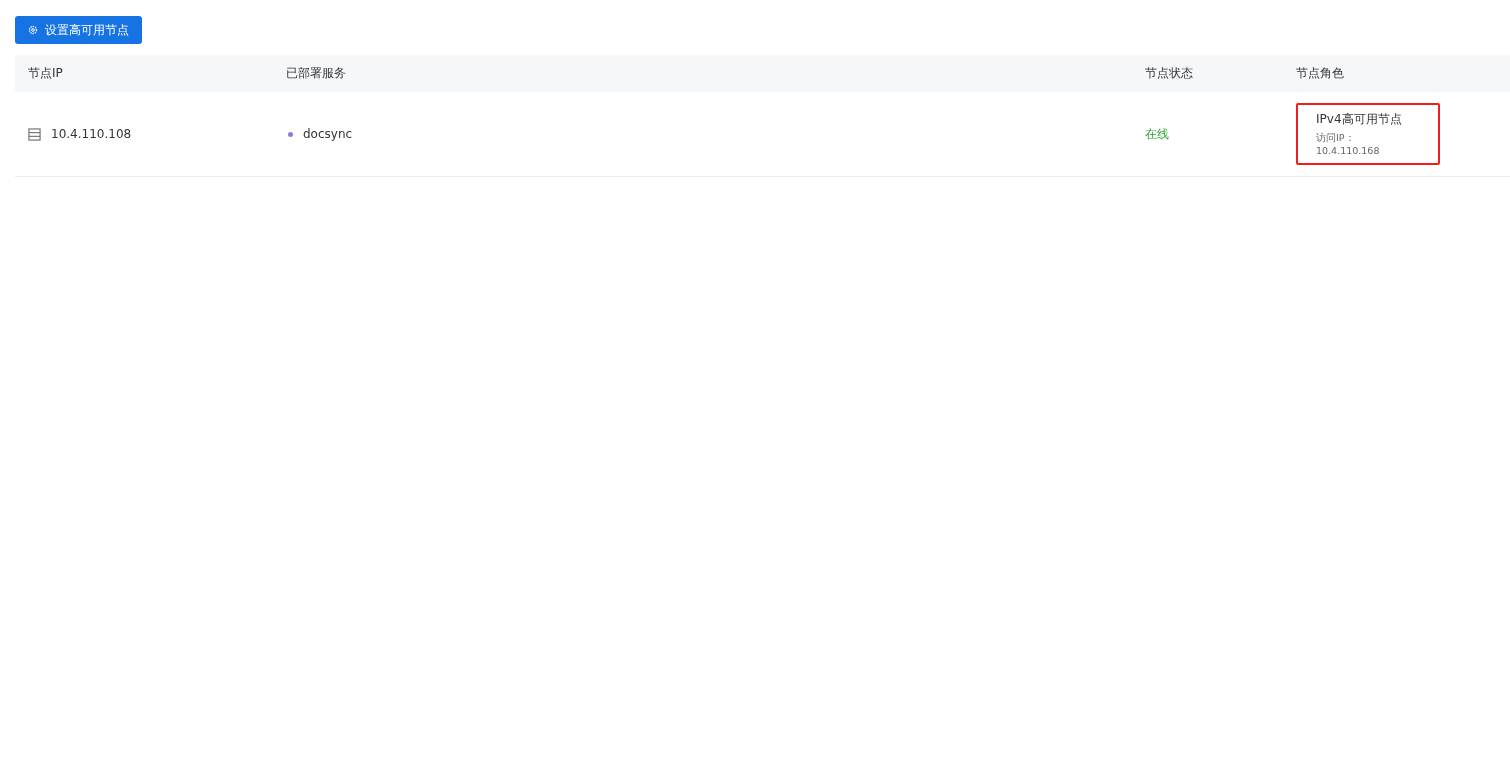  What do you see at coordinates (91, 134) in the screenshot?
I see `node-ip: 10.4.110.108` at bounding box center [91, 134].